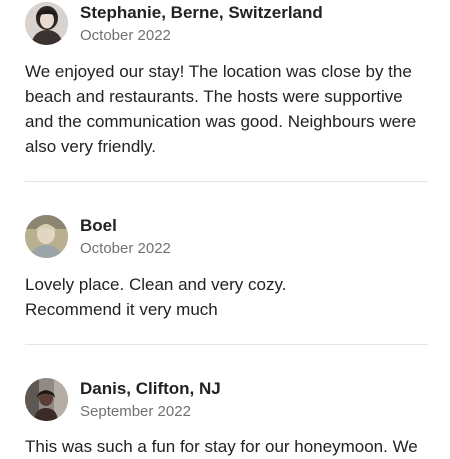 The image size is (450, 459). What do you see at coordinates (98, 225) in the screenshot?
I see `reviewer-name: Boel` at bounding box center [98, 225].